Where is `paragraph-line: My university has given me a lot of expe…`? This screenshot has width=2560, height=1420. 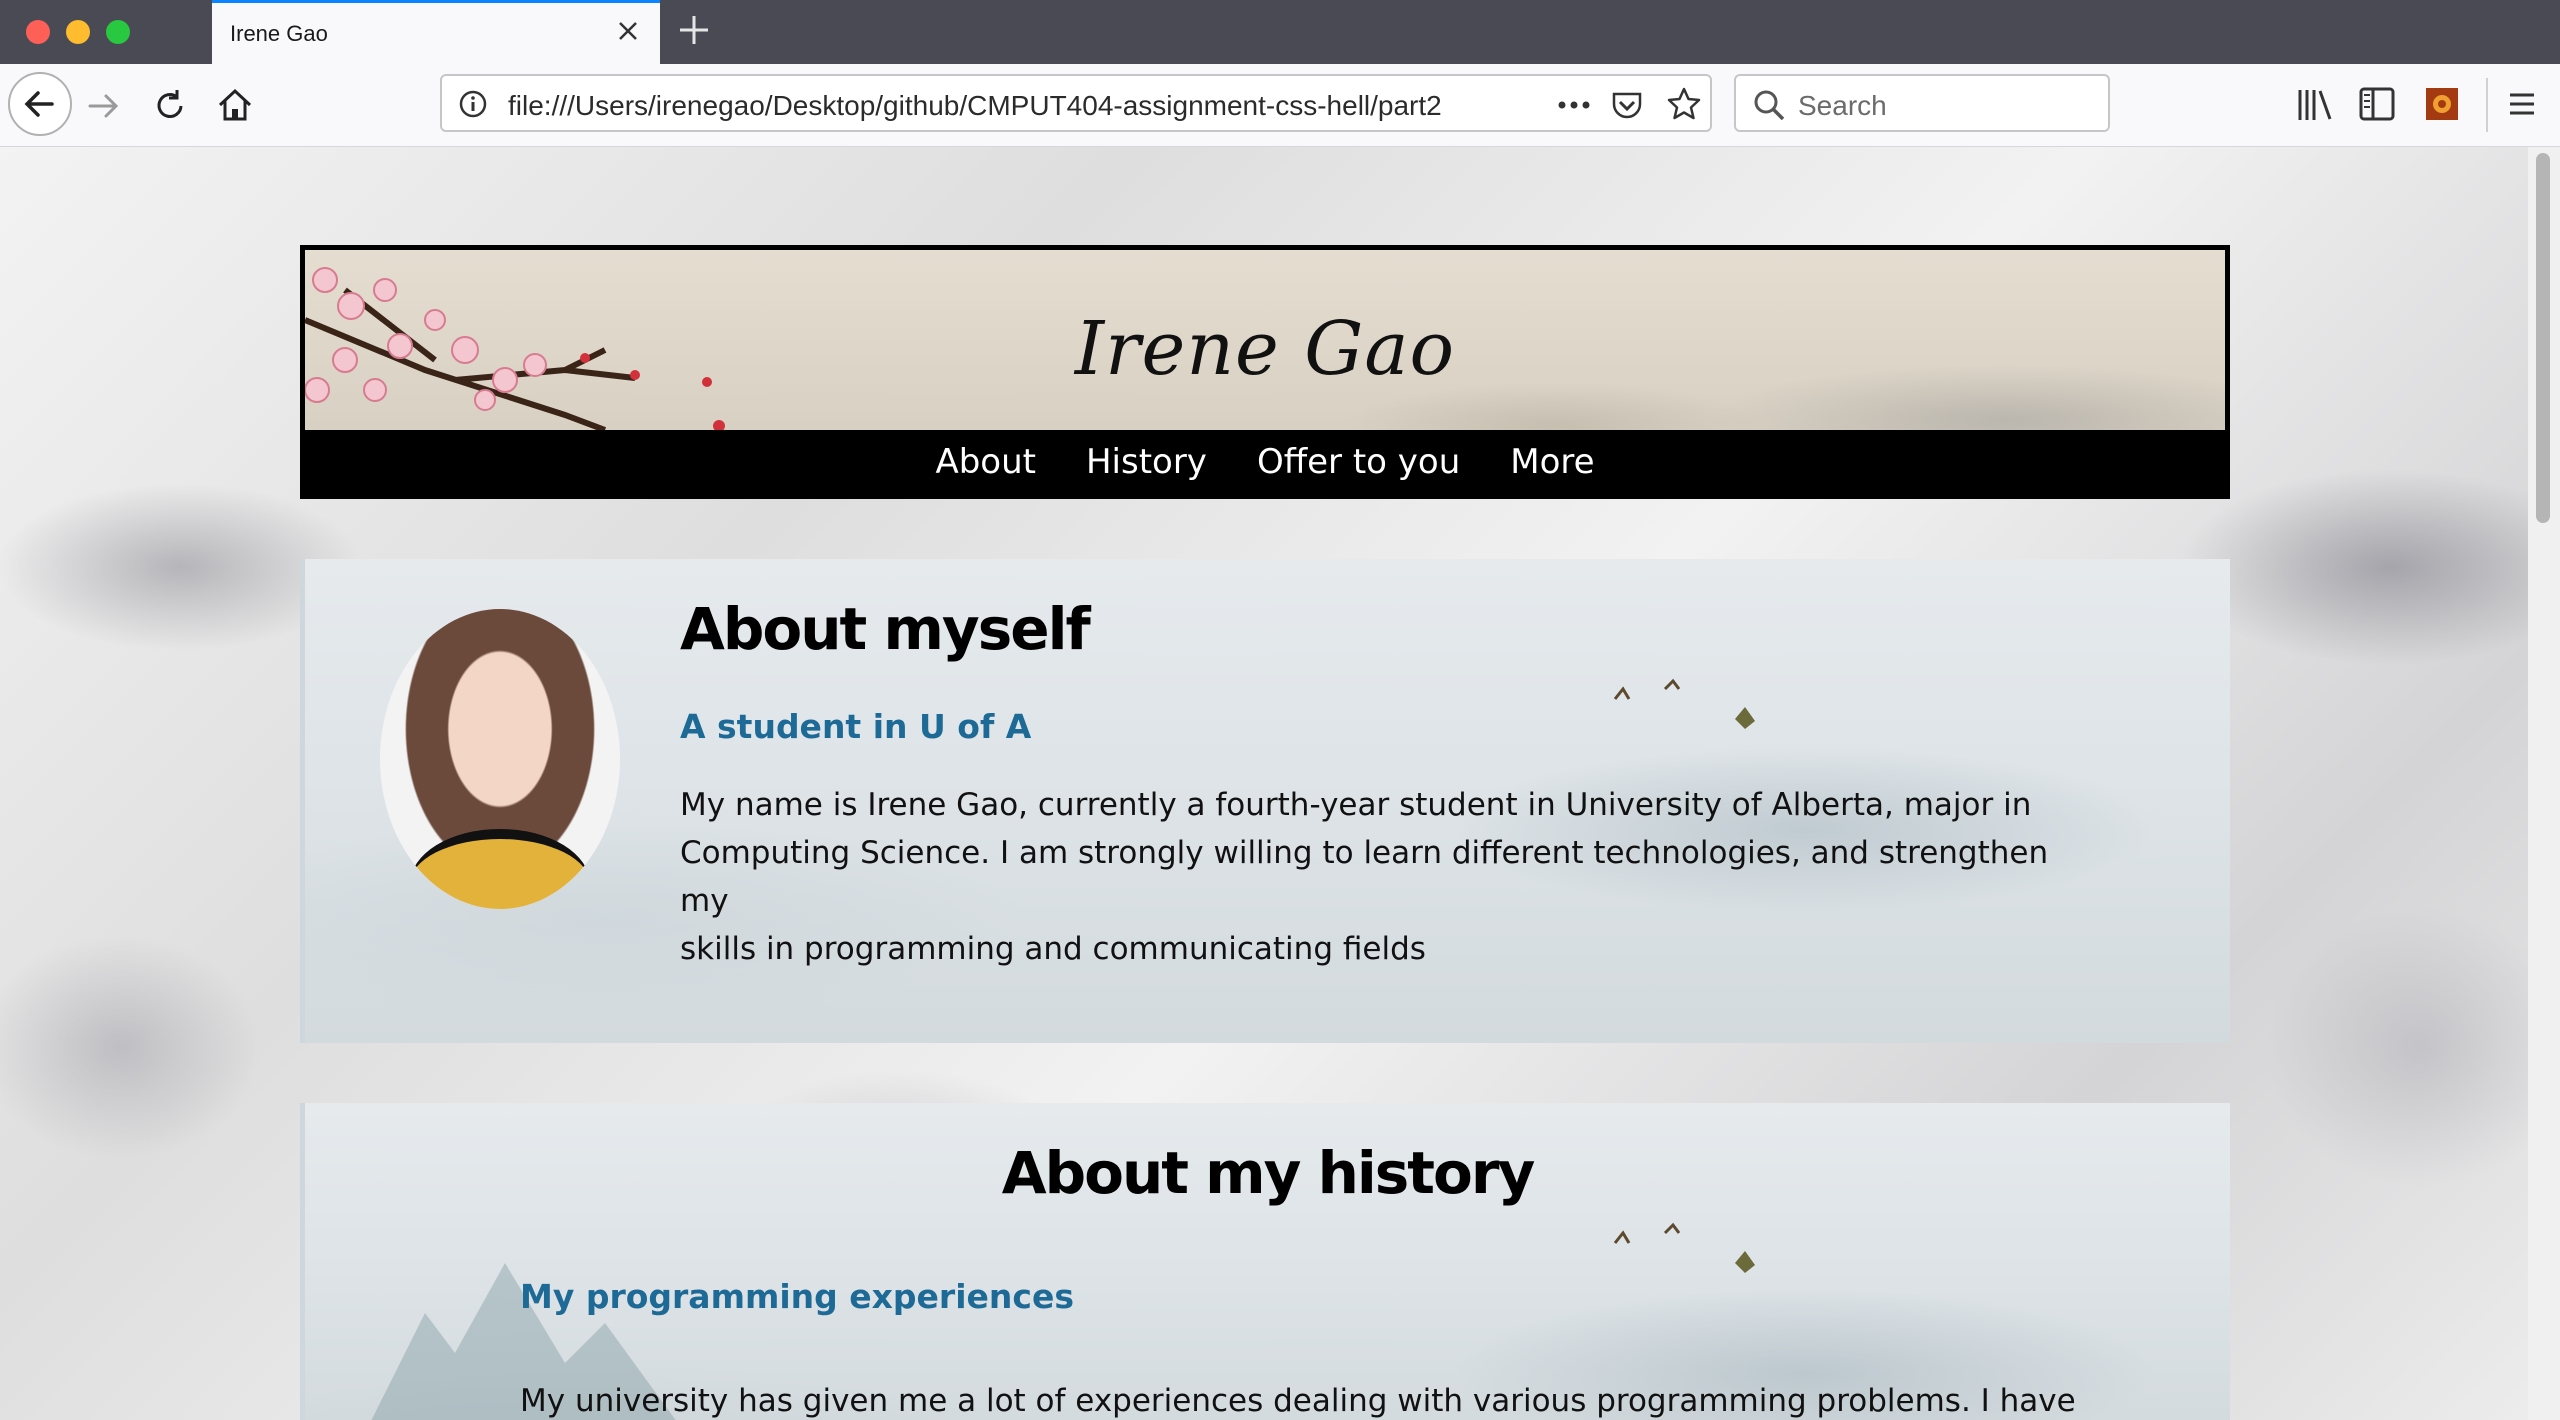
paragraph-line: My university has given me a lot of expe… is located at coordinates (1298, 1401).